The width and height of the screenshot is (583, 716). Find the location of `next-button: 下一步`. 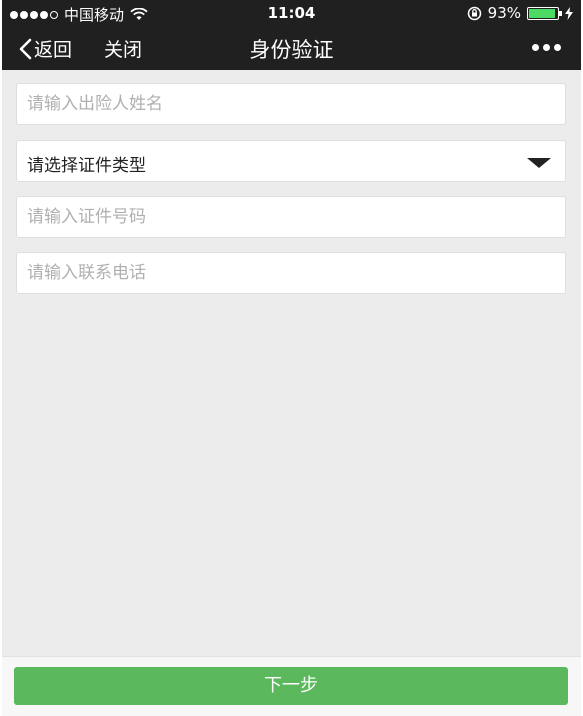

next-button: 下一步 is located at coordinates (291, 686).